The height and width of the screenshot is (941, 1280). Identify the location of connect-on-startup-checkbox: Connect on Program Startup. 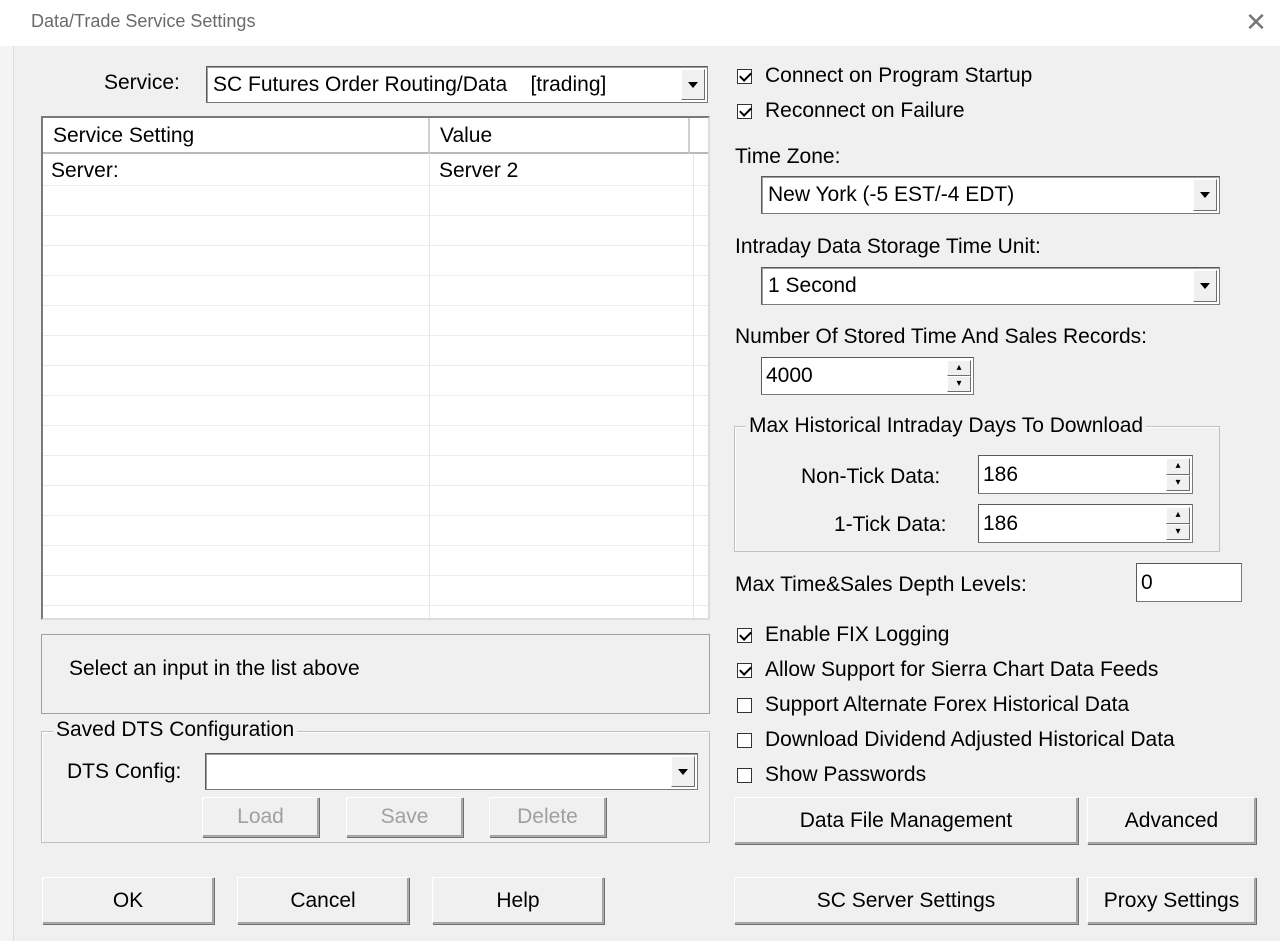
(884, 76).